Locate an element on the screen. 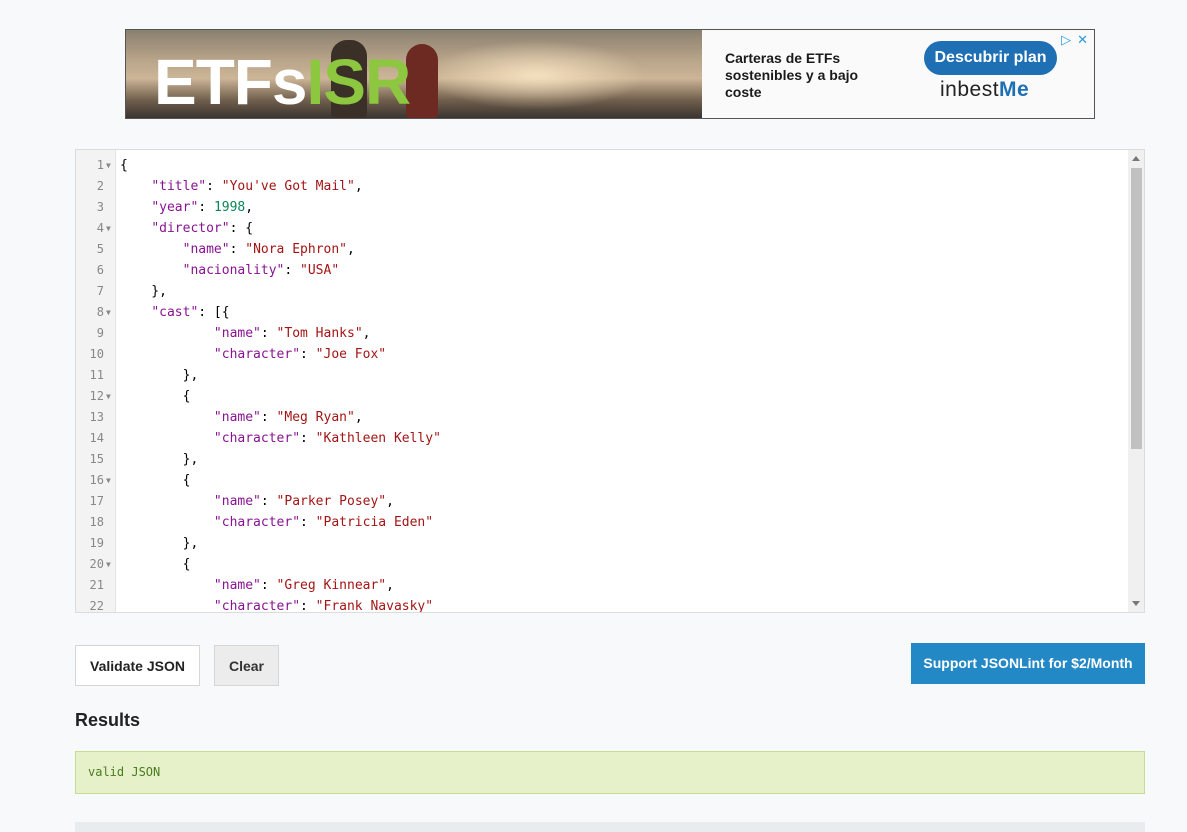 The height and width of the screenshot is (832, 1187). code-text: "name": "Tom Hanks", is located at coordinates (245, 333).